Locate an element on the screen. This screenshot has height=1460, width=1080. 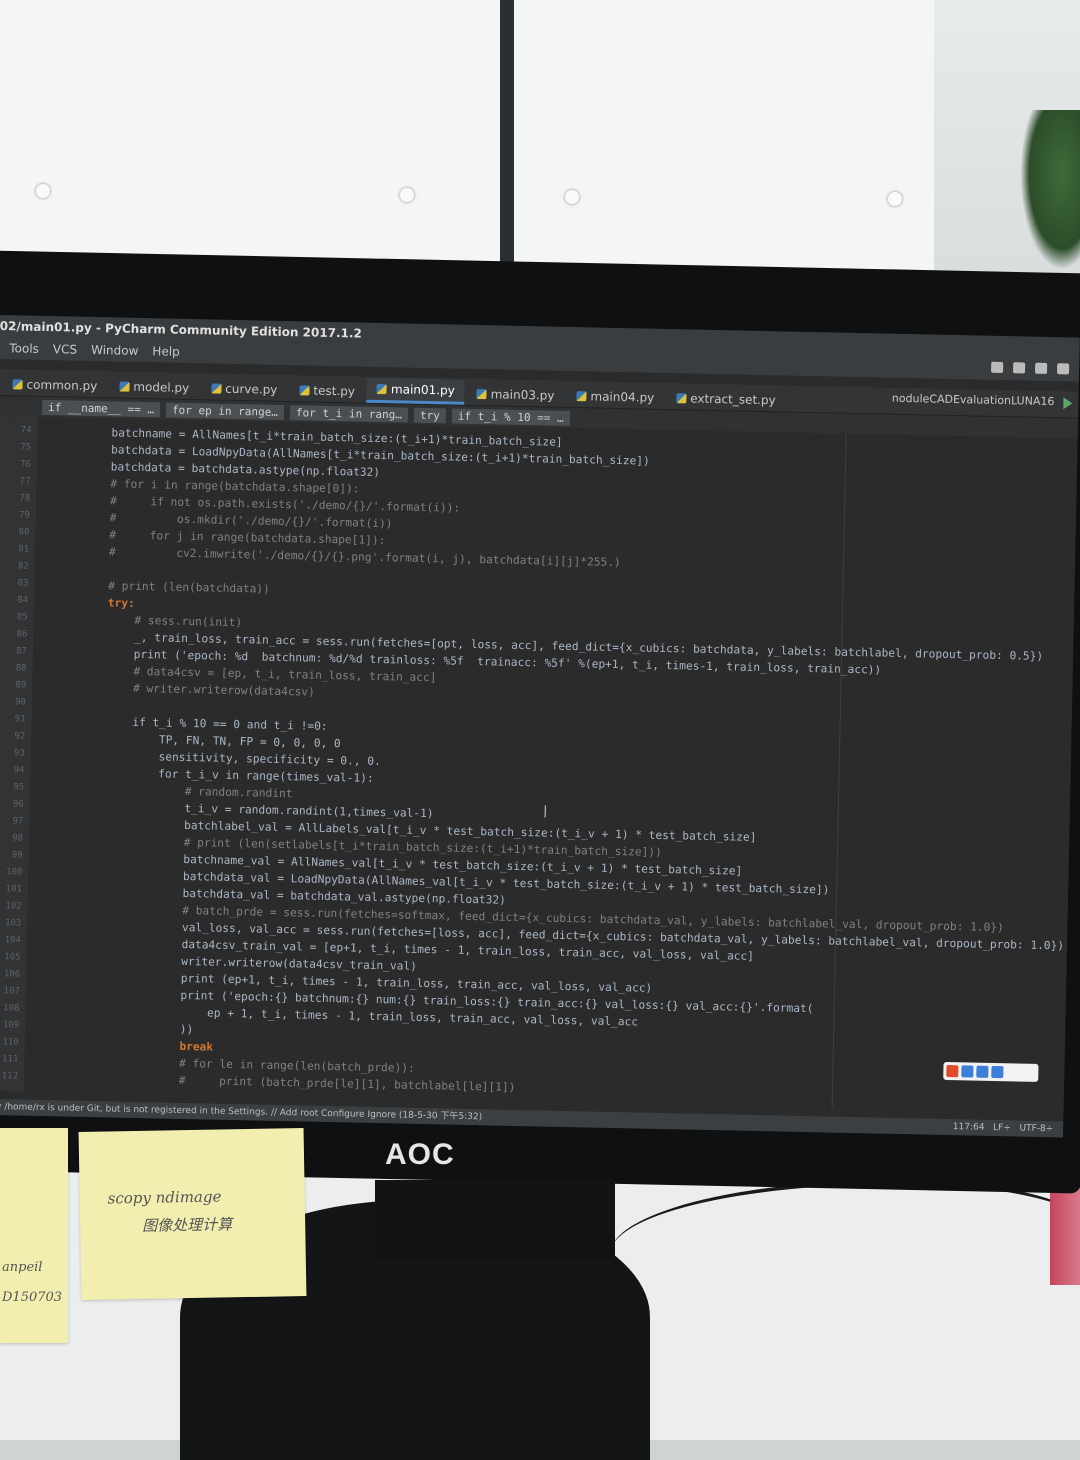
line-number: 94 is located at coordinates (19, 770).